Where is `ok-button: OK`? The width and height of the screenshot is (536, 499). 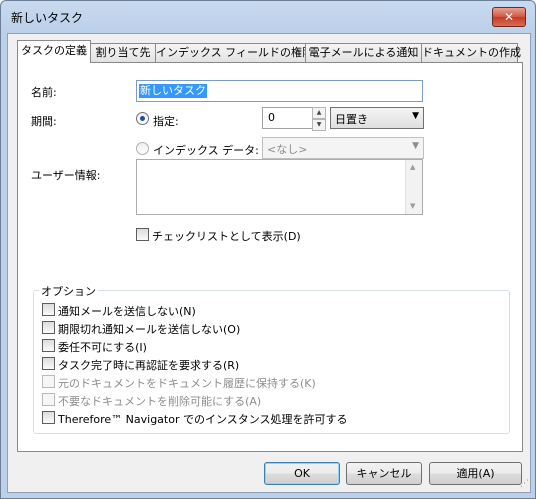
ok-button: OK is located at coordinates (302, 473).